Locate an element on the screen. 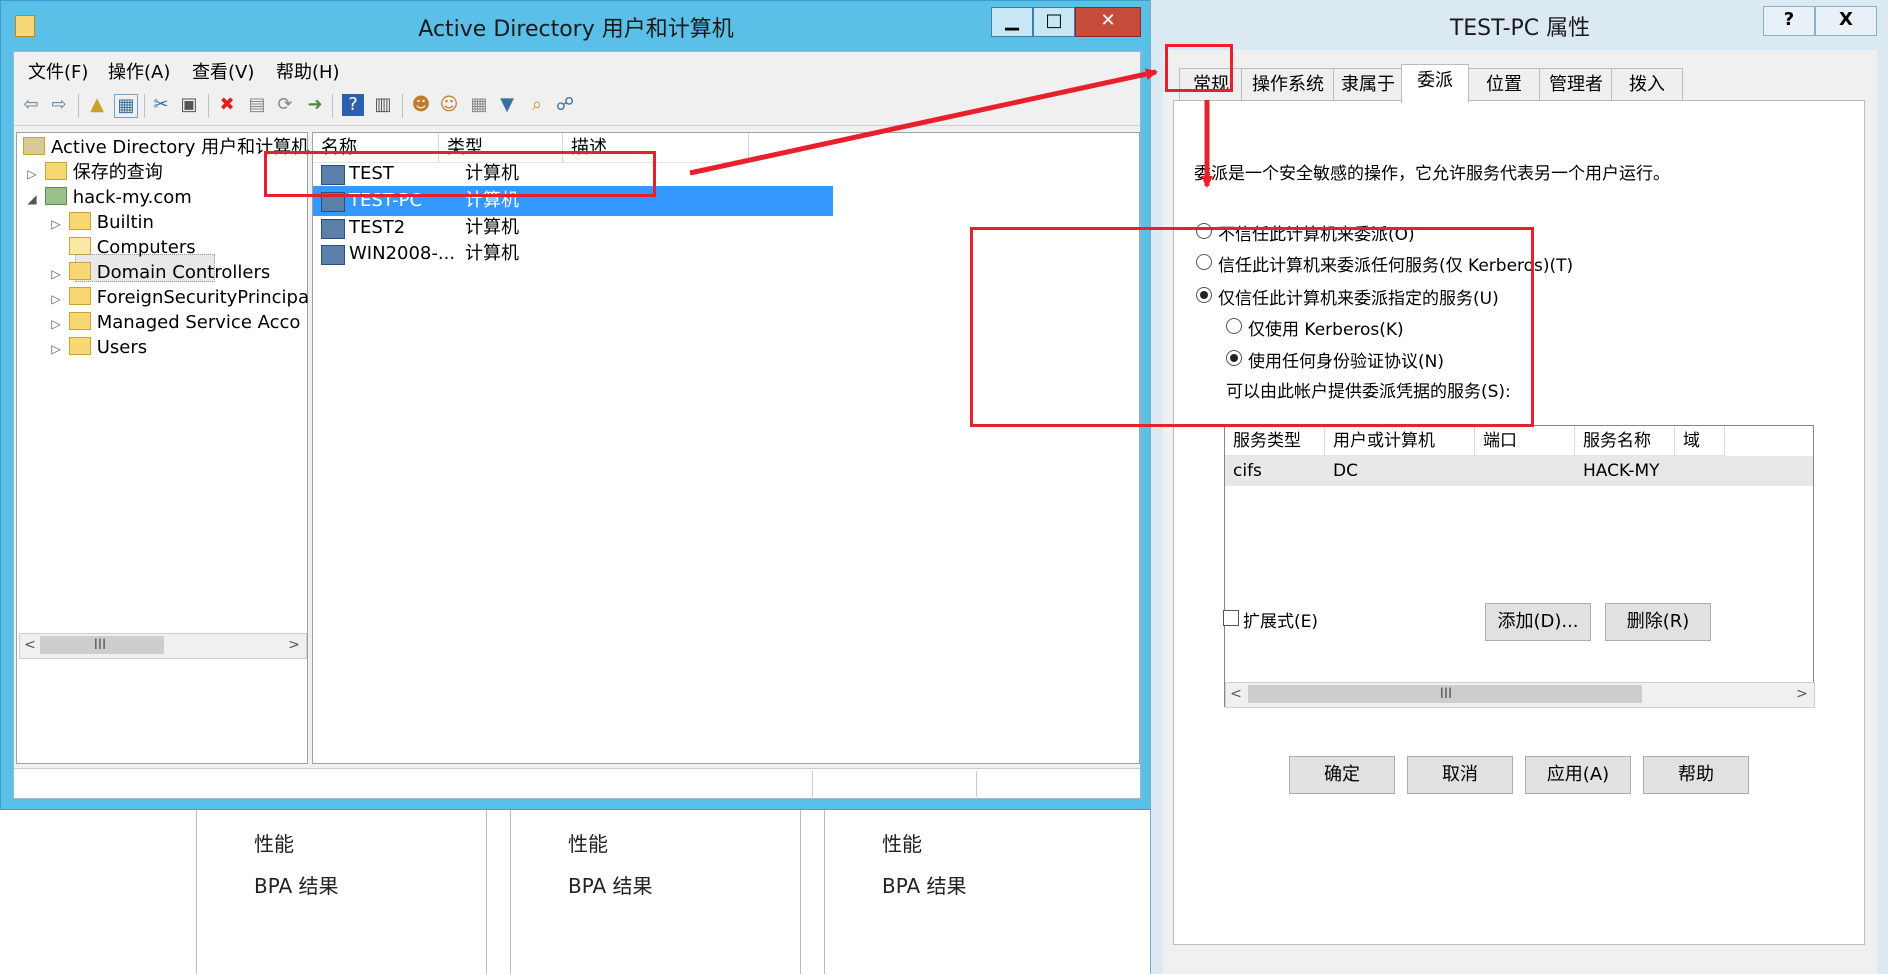 This screenshot has width=1888, height=974. annotation-arrows is located at coordinates (951, 128).